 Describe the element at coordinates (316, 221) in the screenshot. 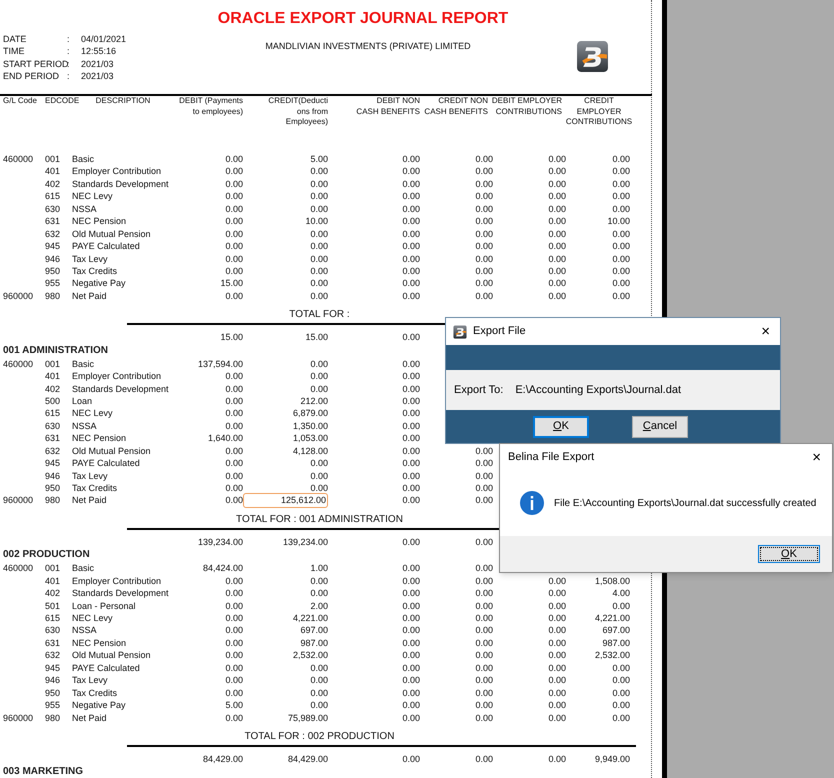

I see `table-cell-text: 10.00` at that location.